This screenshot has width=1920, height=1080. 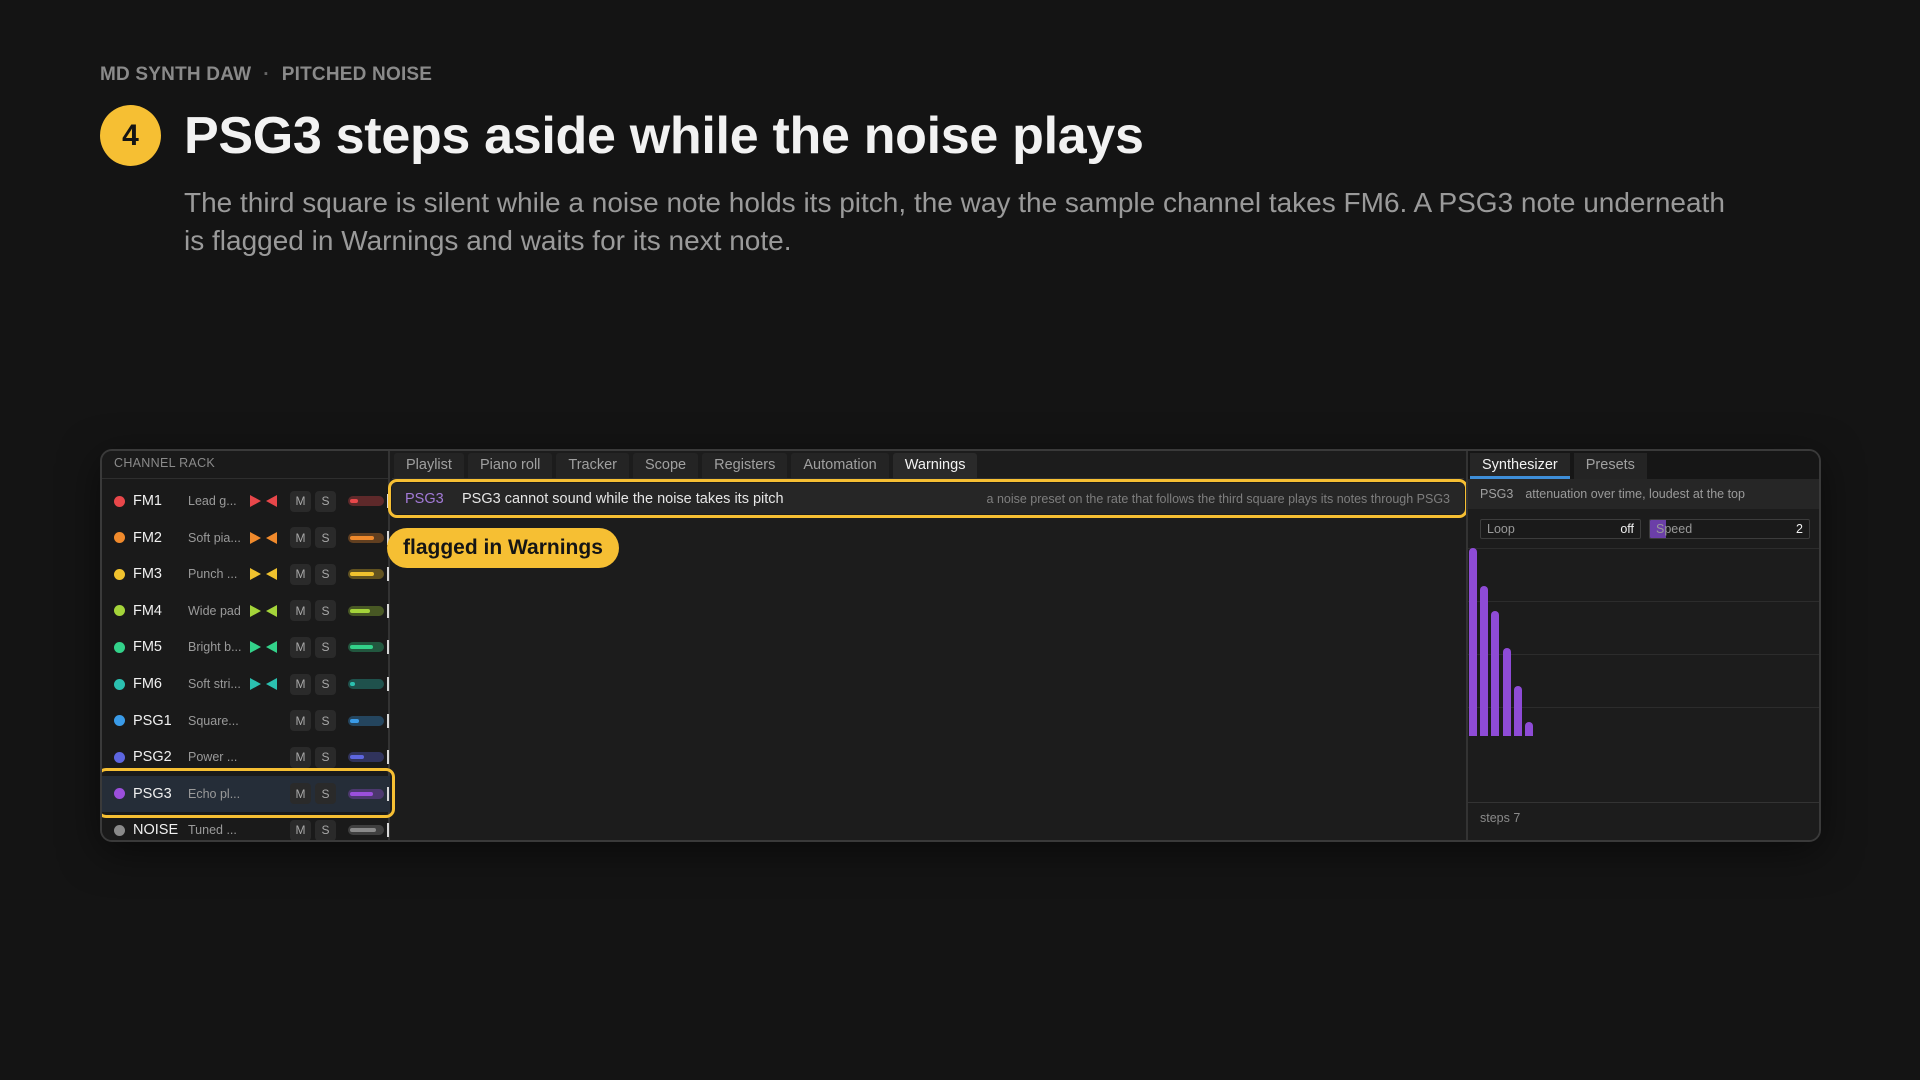 I want to click on channel-row-fm6: FM6 Soft stri... M S, so click(x=246, y=684).